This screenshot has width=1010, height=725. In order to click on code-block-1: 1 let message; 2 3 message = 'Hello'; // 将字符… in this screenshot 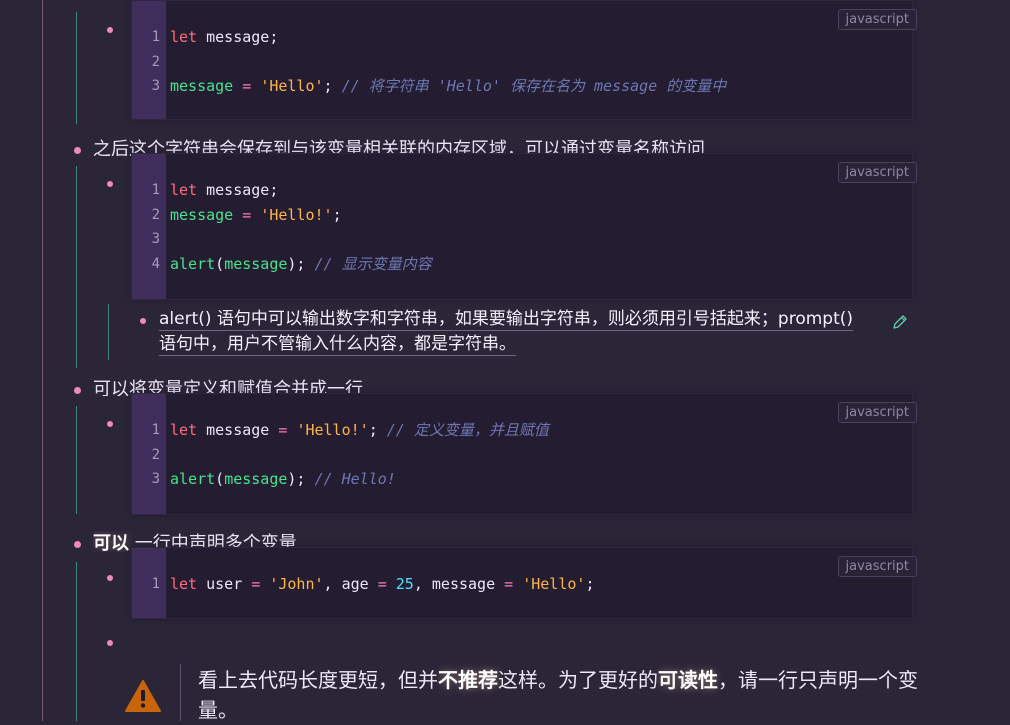, I will do `click(524, 60)`.